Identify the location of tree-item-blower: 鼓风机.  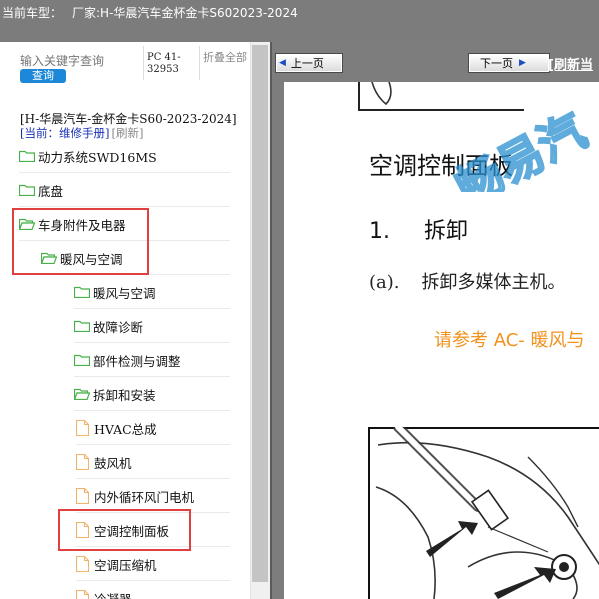
(153, 462).